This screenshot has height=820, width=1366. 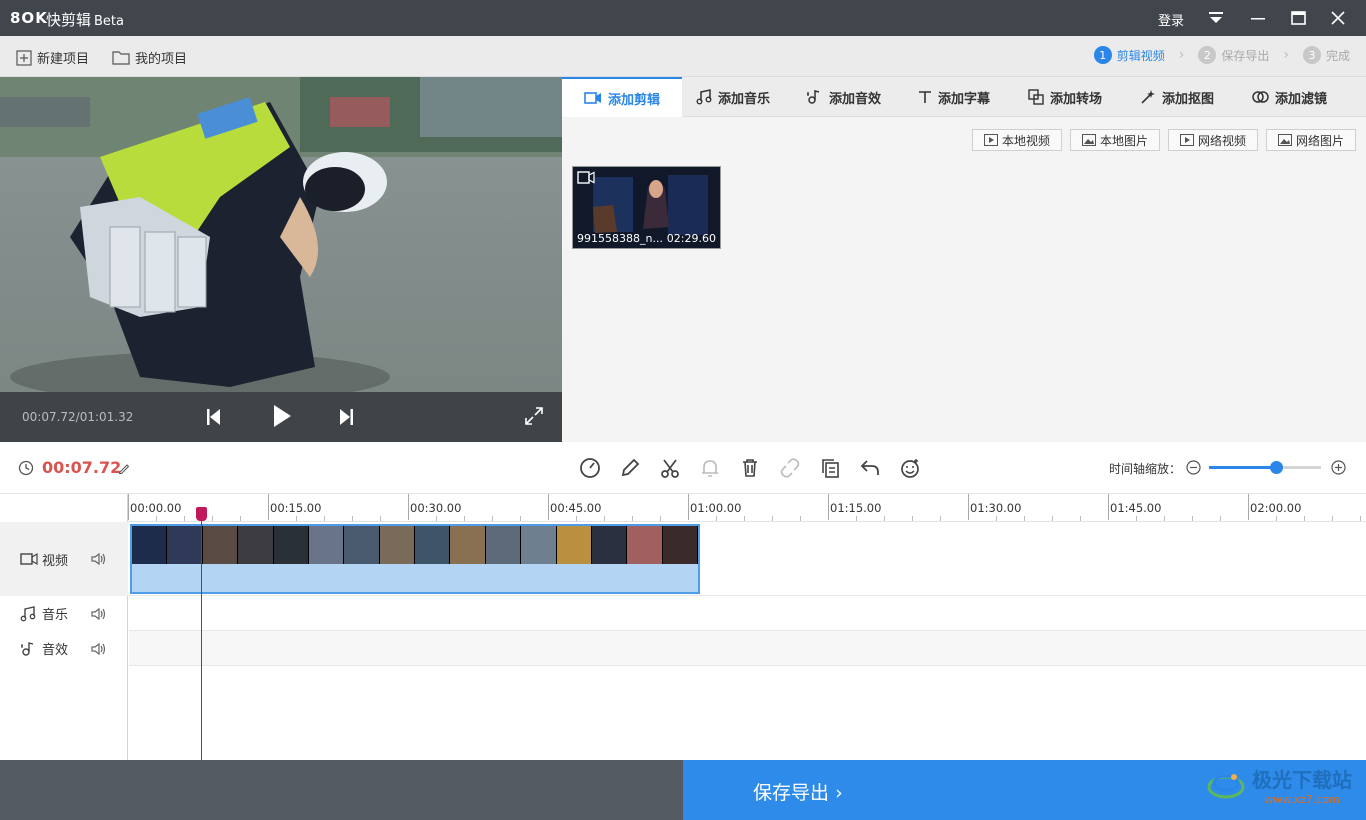 I want to click on ruler-tick-label: 01:30.00, so click(x=996, y=508).